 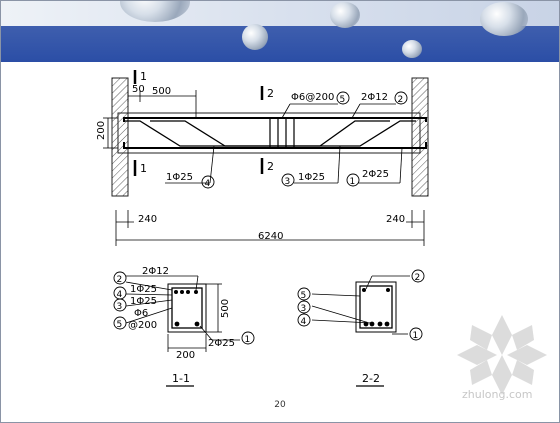 What do you see at coordinates (375, 174) in the screenshot?
I see `label-bottombar: 2Φ25` at bounding box center [375, 174].